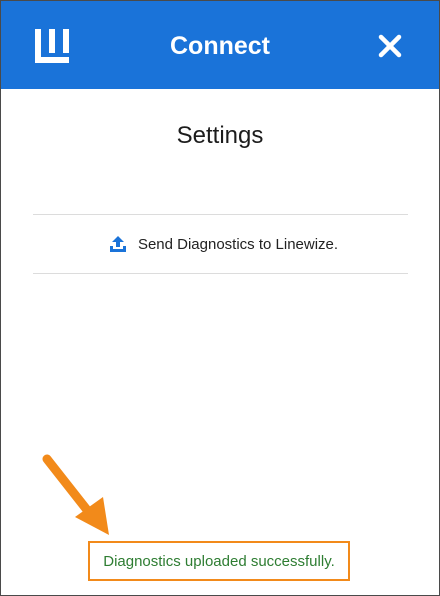  I want to click on header-bar: Connect, so click(220, 45).